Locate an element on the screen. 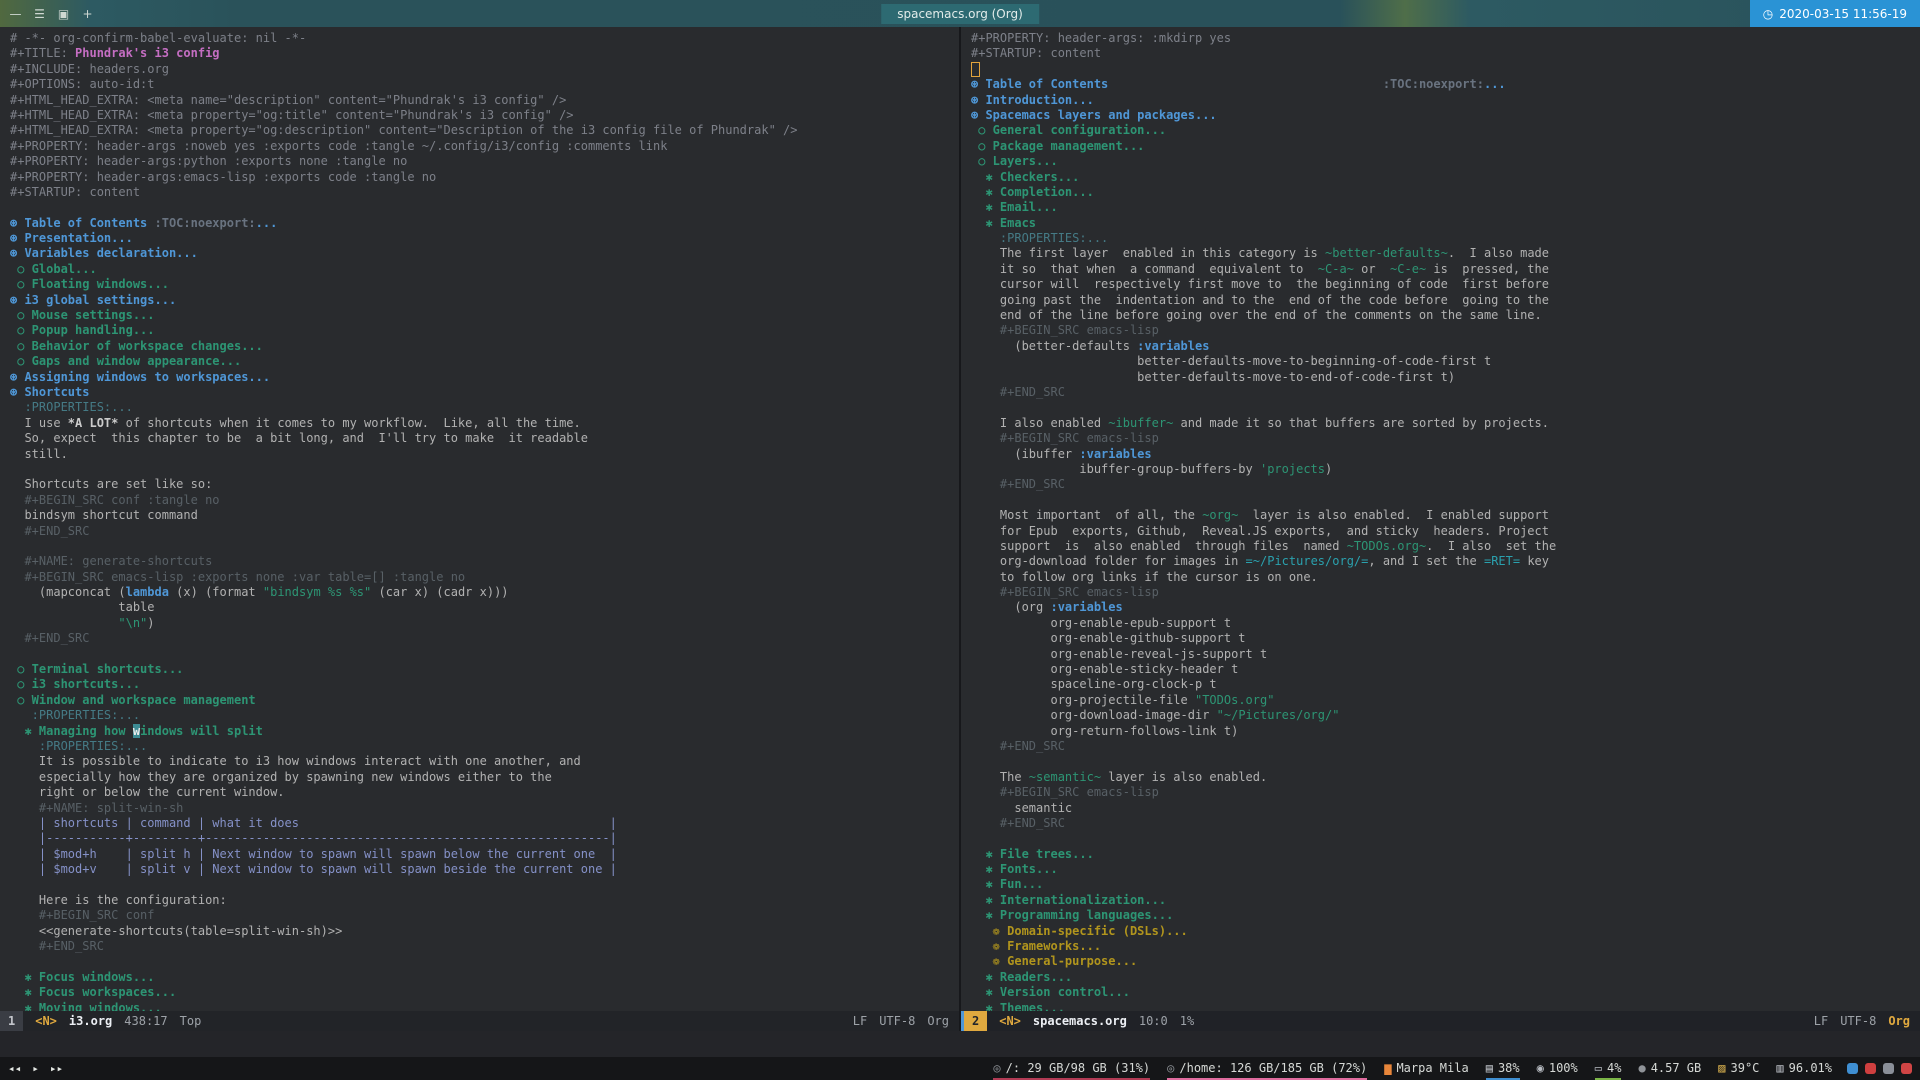 The height and width of the screenshot is (1080, 1920). tabbed-layout-icon: ▣ is located at coordinates (63, 14).